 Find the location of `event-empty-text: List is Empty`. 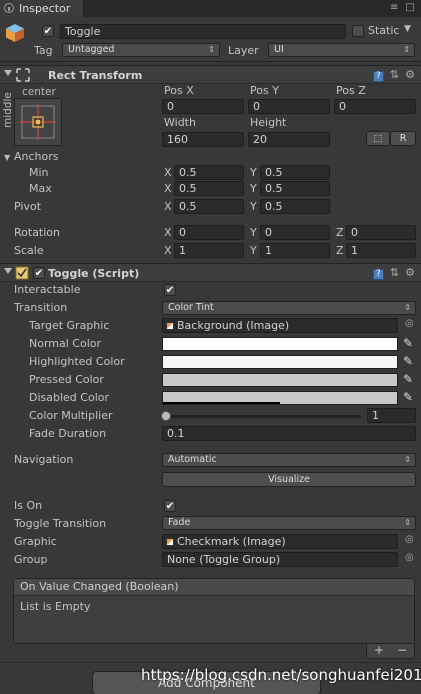

event-empty-text: List is Empty is located at coordinates (55, 606).